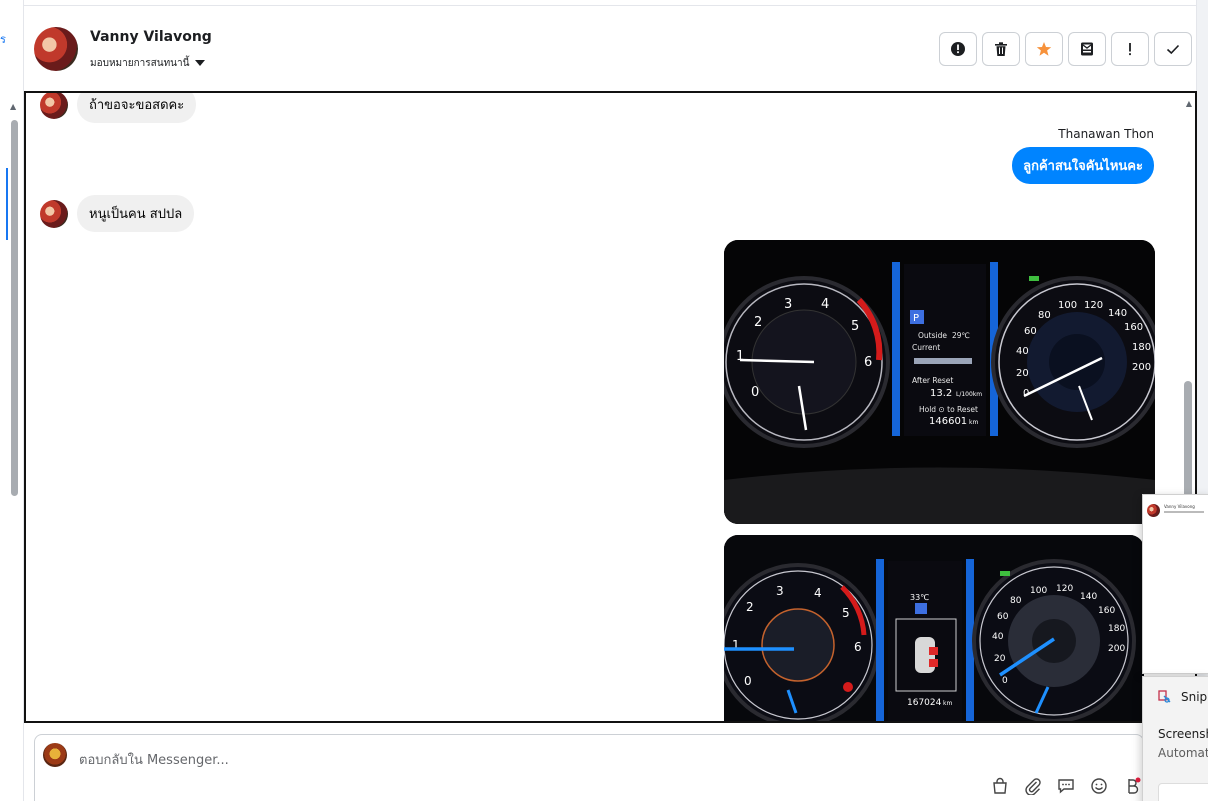 The width and height of the screenshot is (1208, 801). What do you see at coordinates (932, 380) in the screenshot?
I see `display-after-reset: After Reset` at bounding box center [932, 380].